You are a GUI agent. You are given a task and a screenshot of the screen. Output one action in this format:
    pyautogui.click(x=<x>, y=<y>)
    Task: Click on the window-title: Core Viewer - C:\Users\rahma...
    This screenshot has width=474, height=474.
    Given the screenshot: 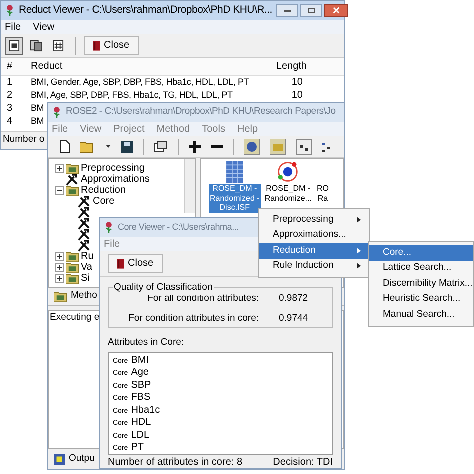 What is the action you would take?
    pyautogui.click(x=178, y=227)
    